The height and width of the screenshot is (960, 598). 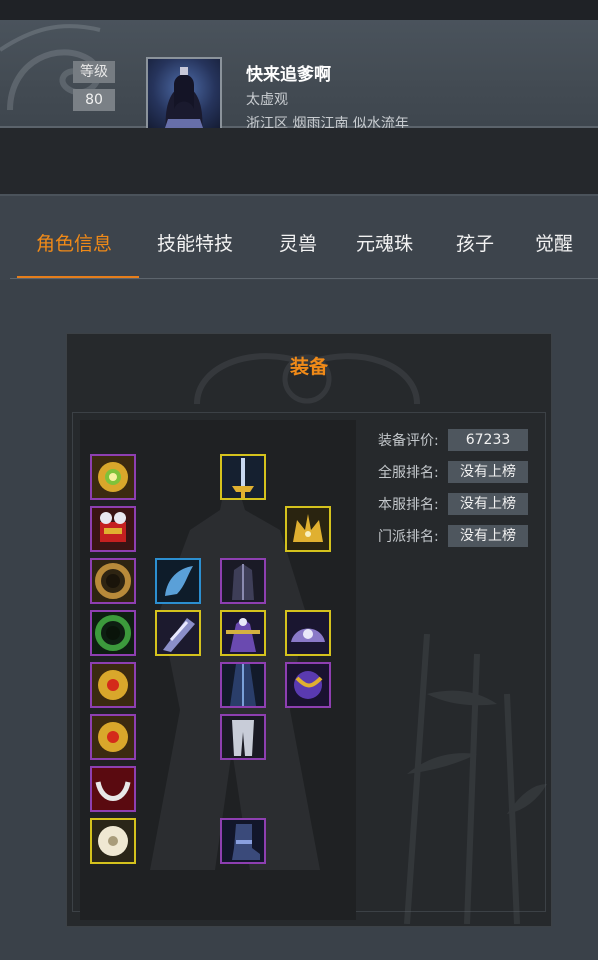 What do you see at coordinates (298, 244) in the screenshot?
I see `tab-spirit-beast: 灵兽` at bounding box center [298, 244].